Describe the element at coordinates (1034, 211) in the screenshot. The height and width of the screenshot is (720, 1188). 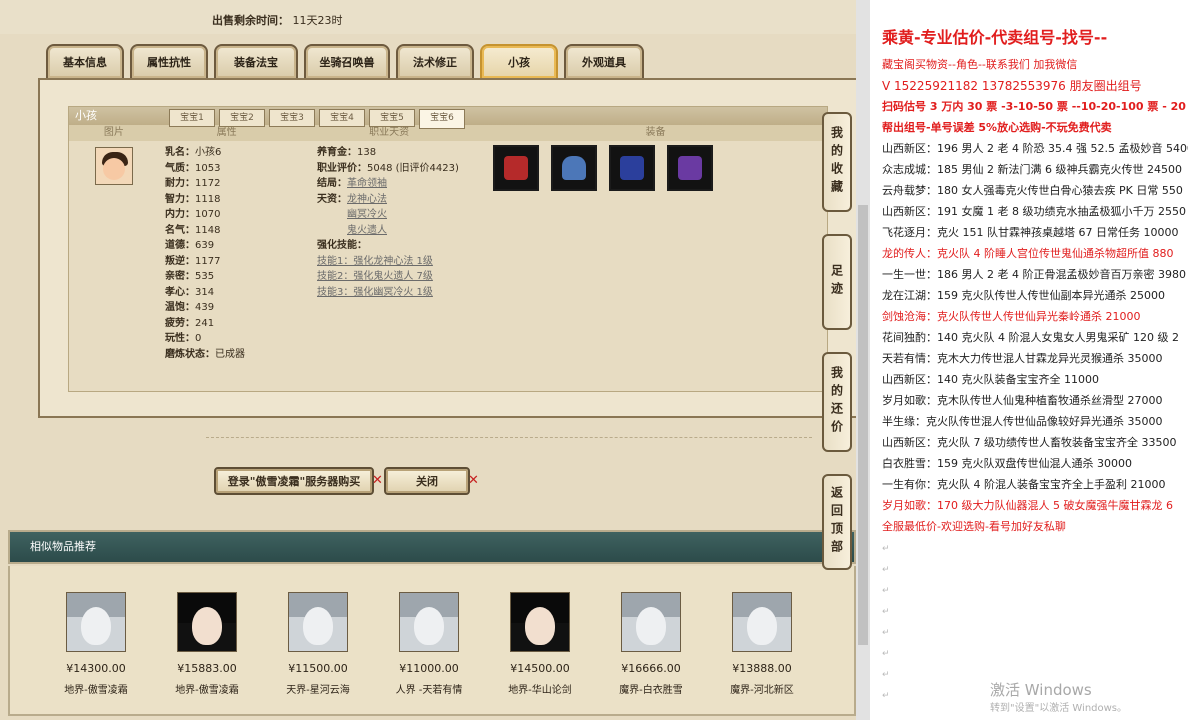
I see `doc-line: 山西新区：191 女魔 1 老 8 级功绩克水抽孟极狐小千万 2550` at that location.